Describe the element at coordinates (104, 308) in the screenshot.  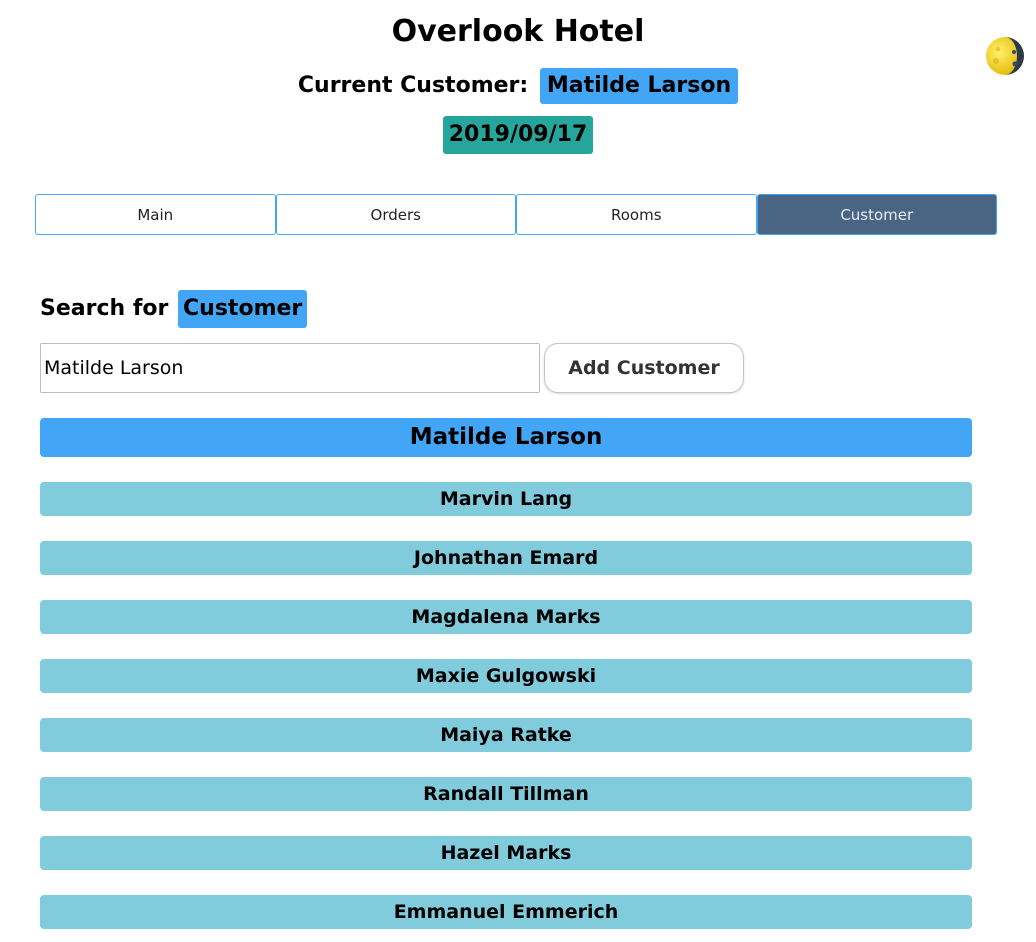
I see `search-heading-prefix: Search for` at that location.